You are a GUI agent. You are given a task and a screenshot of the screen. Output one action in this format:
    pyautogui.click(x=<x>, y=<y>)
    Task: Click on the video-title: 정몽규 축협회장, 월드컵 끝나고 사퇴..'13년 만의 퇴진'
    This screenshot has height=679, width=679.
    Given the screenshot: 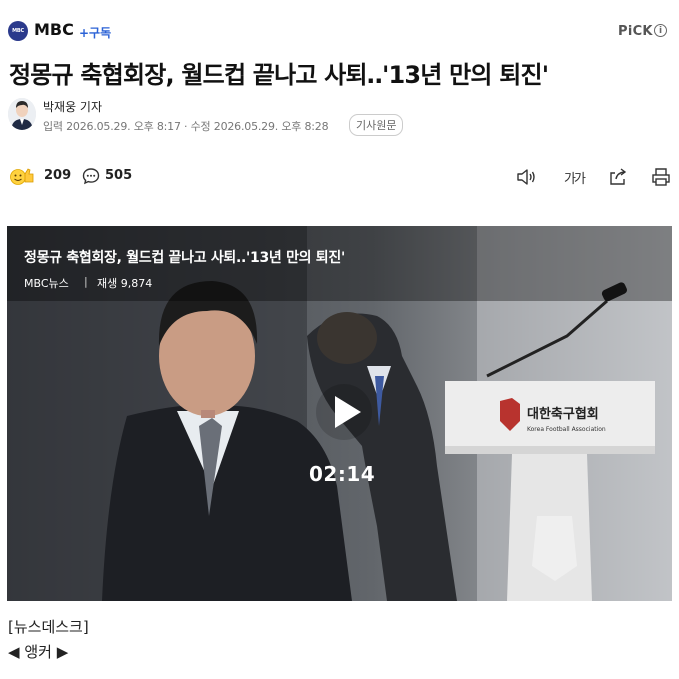 What is the action you would take?
    pyautogui.click(x=184, y=258)
    